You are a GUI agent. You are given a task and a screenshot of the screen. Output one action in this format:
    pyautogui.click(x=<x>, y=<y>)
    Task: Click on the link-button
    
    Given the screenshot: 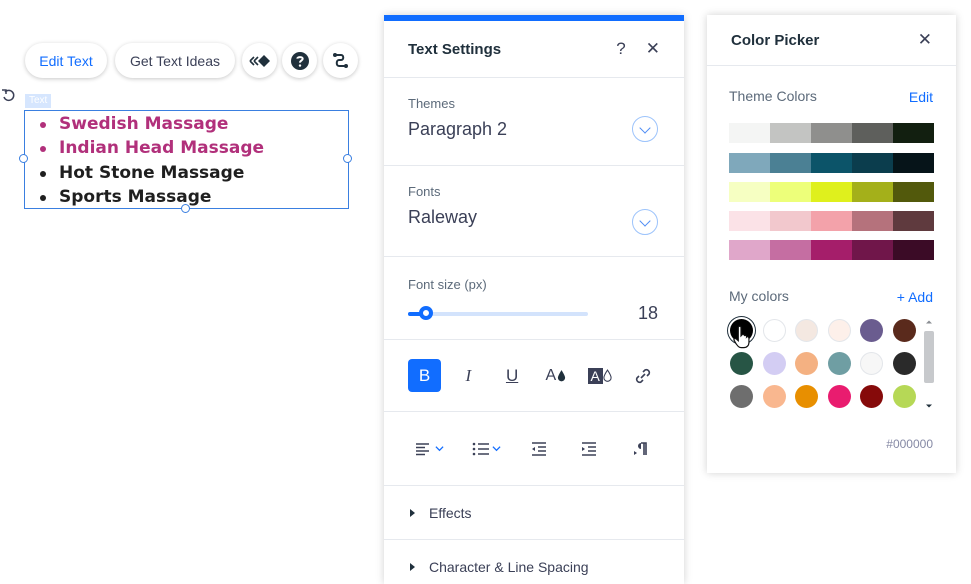 What is the action you would take?
    pyautogui.click(x=643, y=375)
    